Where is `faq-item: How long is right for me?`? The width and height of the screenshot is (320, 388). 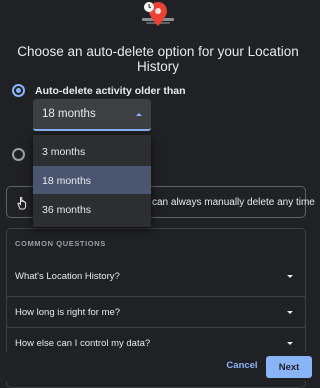 faq-item: How long is right for me? is located at coordinates (156, 311).